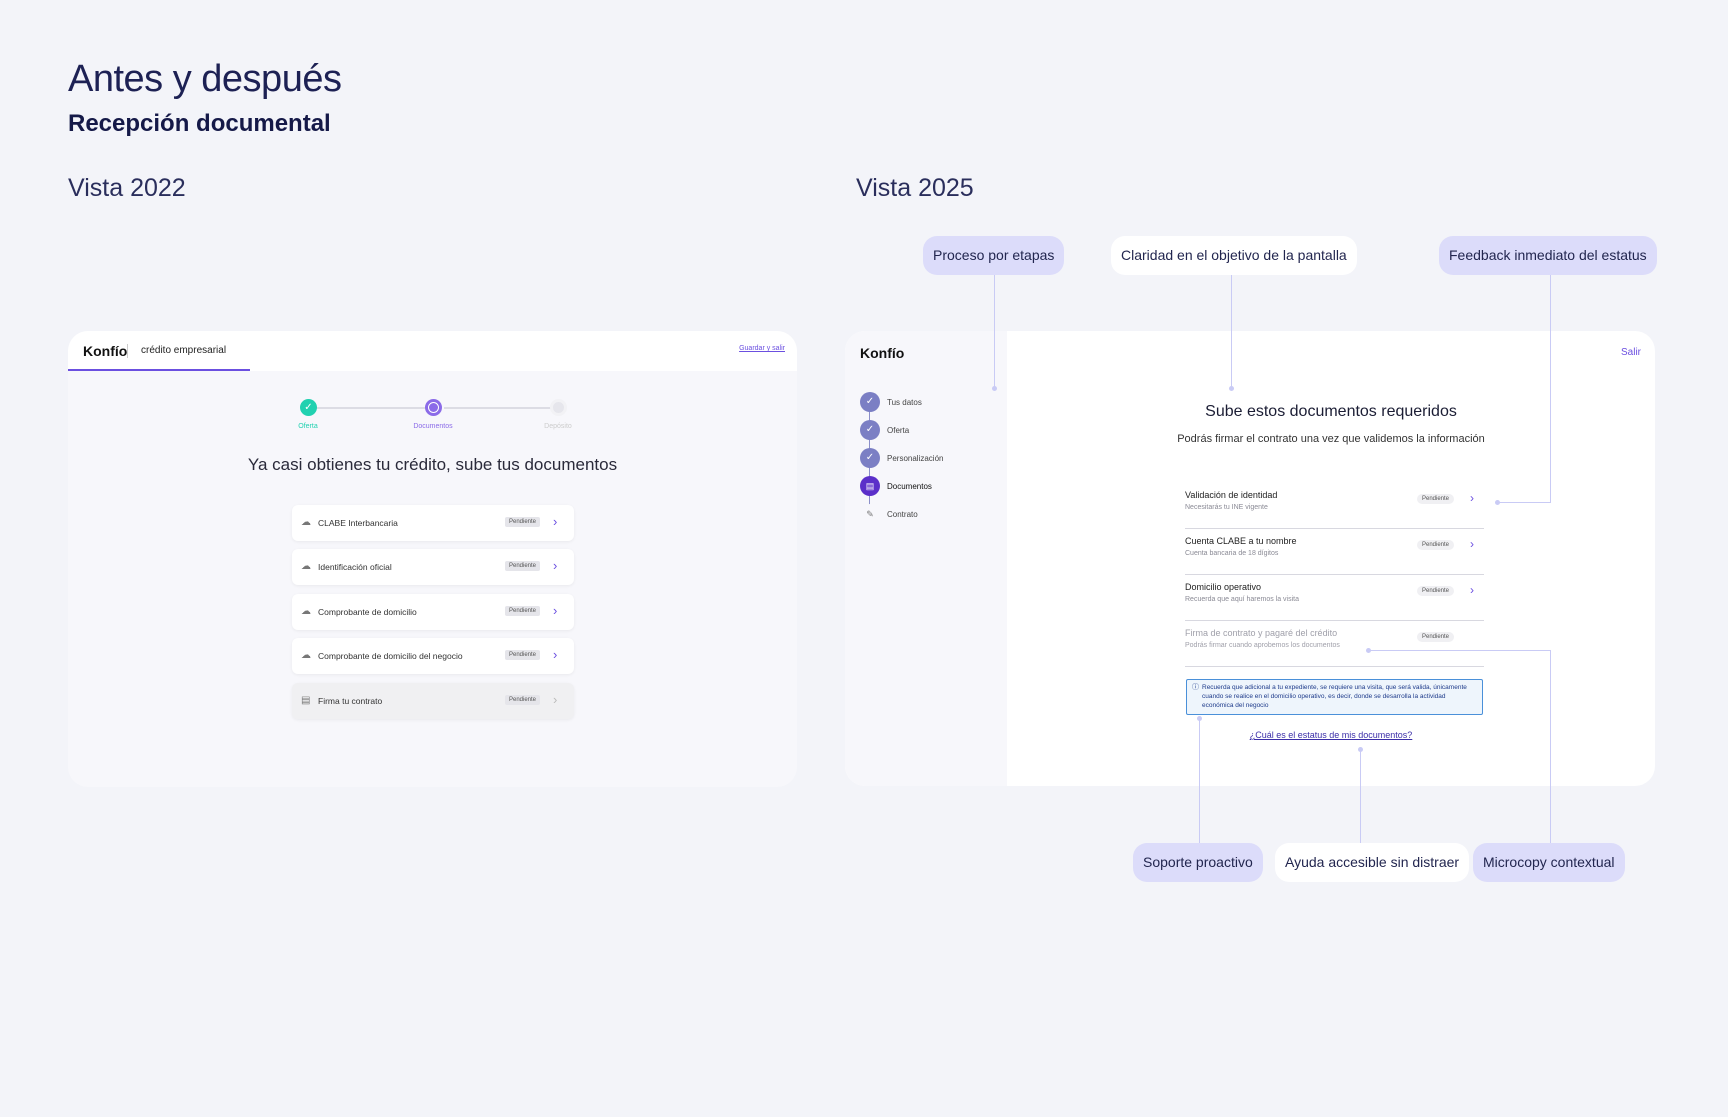  Describe the element at coordinates (1241, 541) in the screenshot. I see `document-title: Cuenta CLABE a tu nombre` at that location.